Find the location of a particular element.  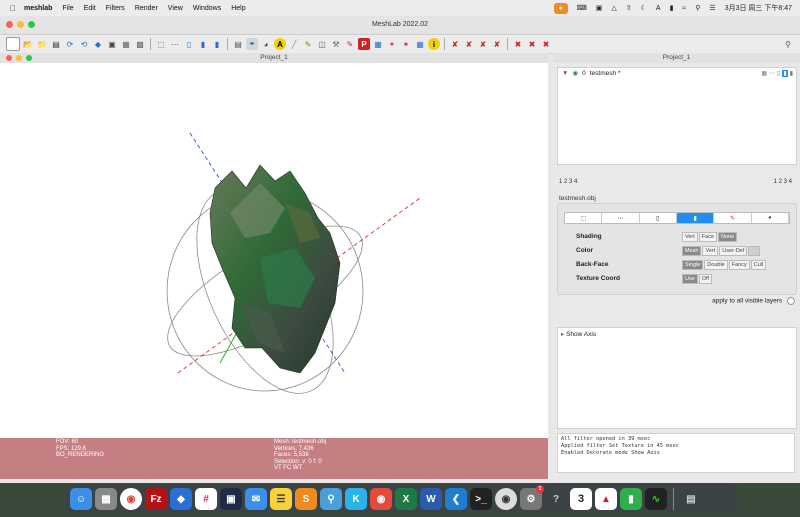

info-icon: i is located at coordinates (434, 44).